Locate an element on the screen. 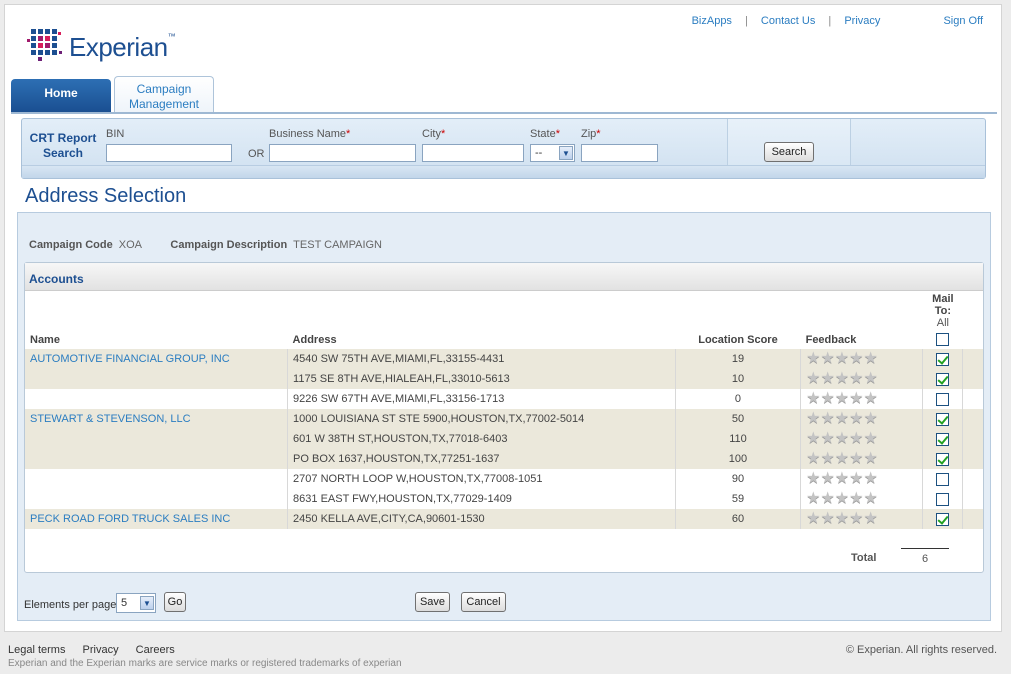  contact-us-link: Contact Us is located at coordinates (788, 21).